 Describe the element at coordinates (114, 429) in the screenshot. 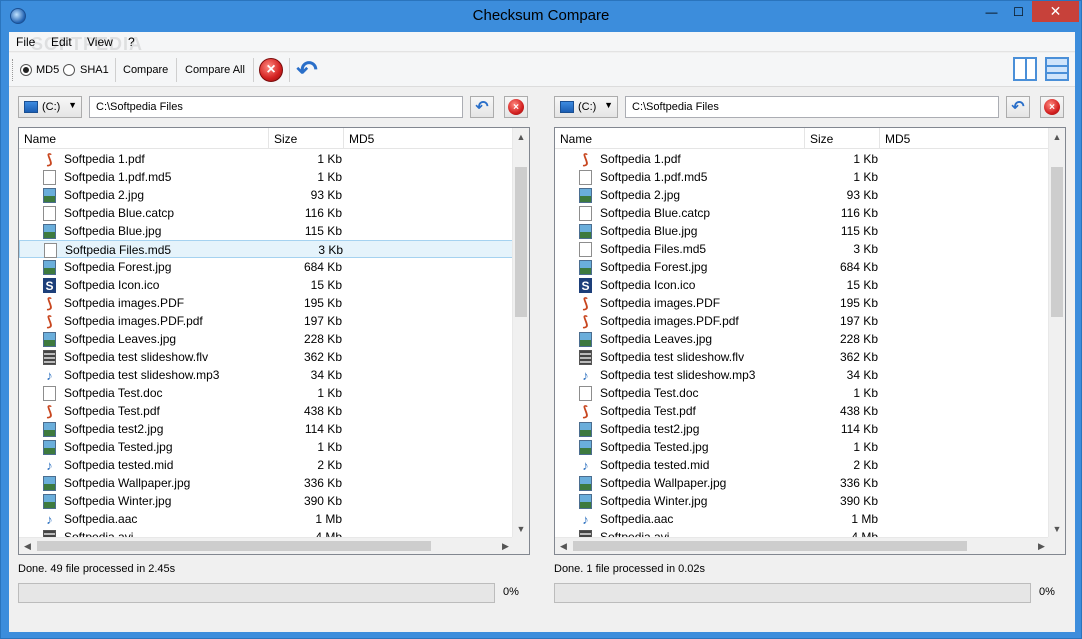

I see `file-name: Softpedia test2.jpg` at that location.